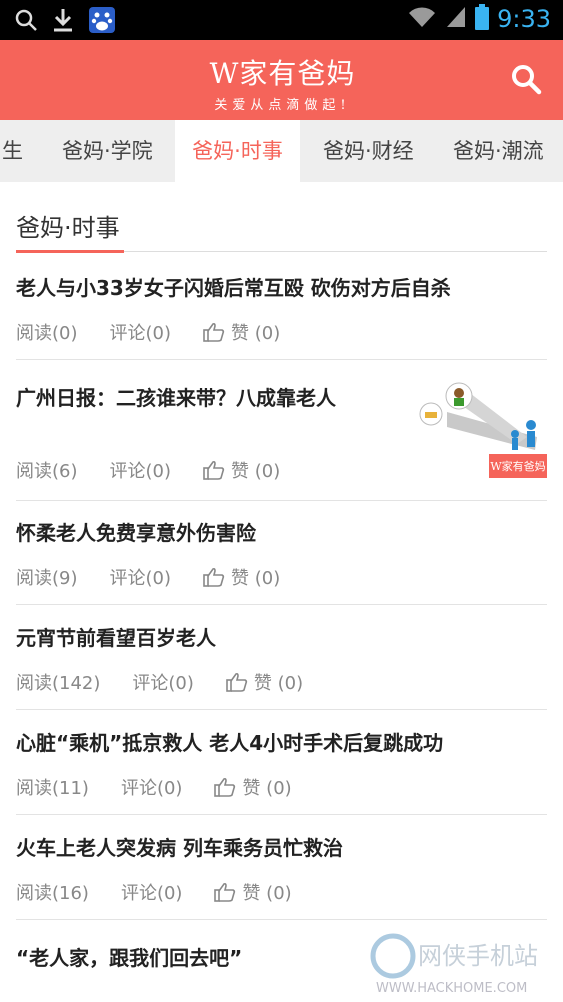 This screenshot has width=563, height=1002. Describe the element at coordinates (368, 151) in the screenshot. I see `tab-finance: 爸妈·财经` at that location.